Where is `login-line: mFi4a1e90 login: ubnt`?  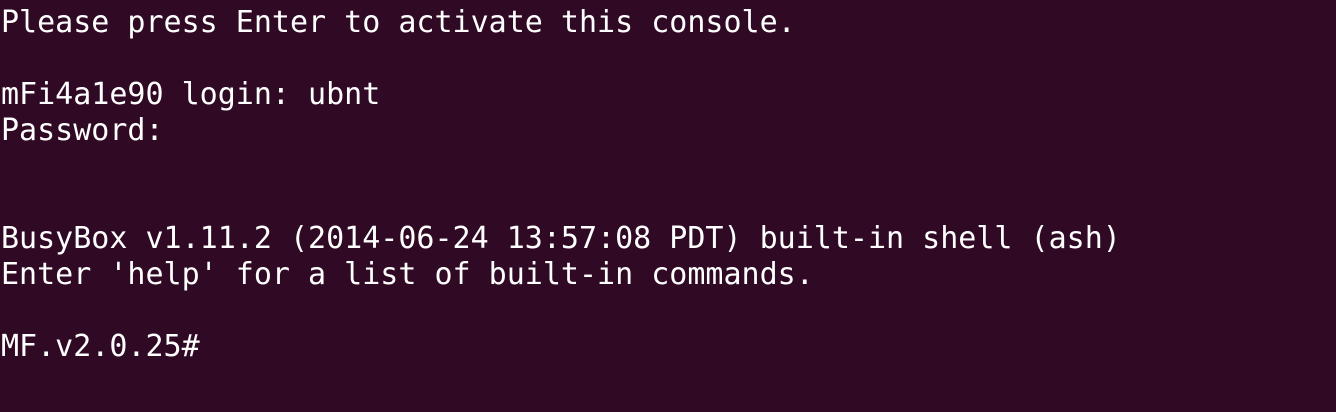 login-line: mFi4a1e90 login: ubnt is located at coordinates (191, 94).